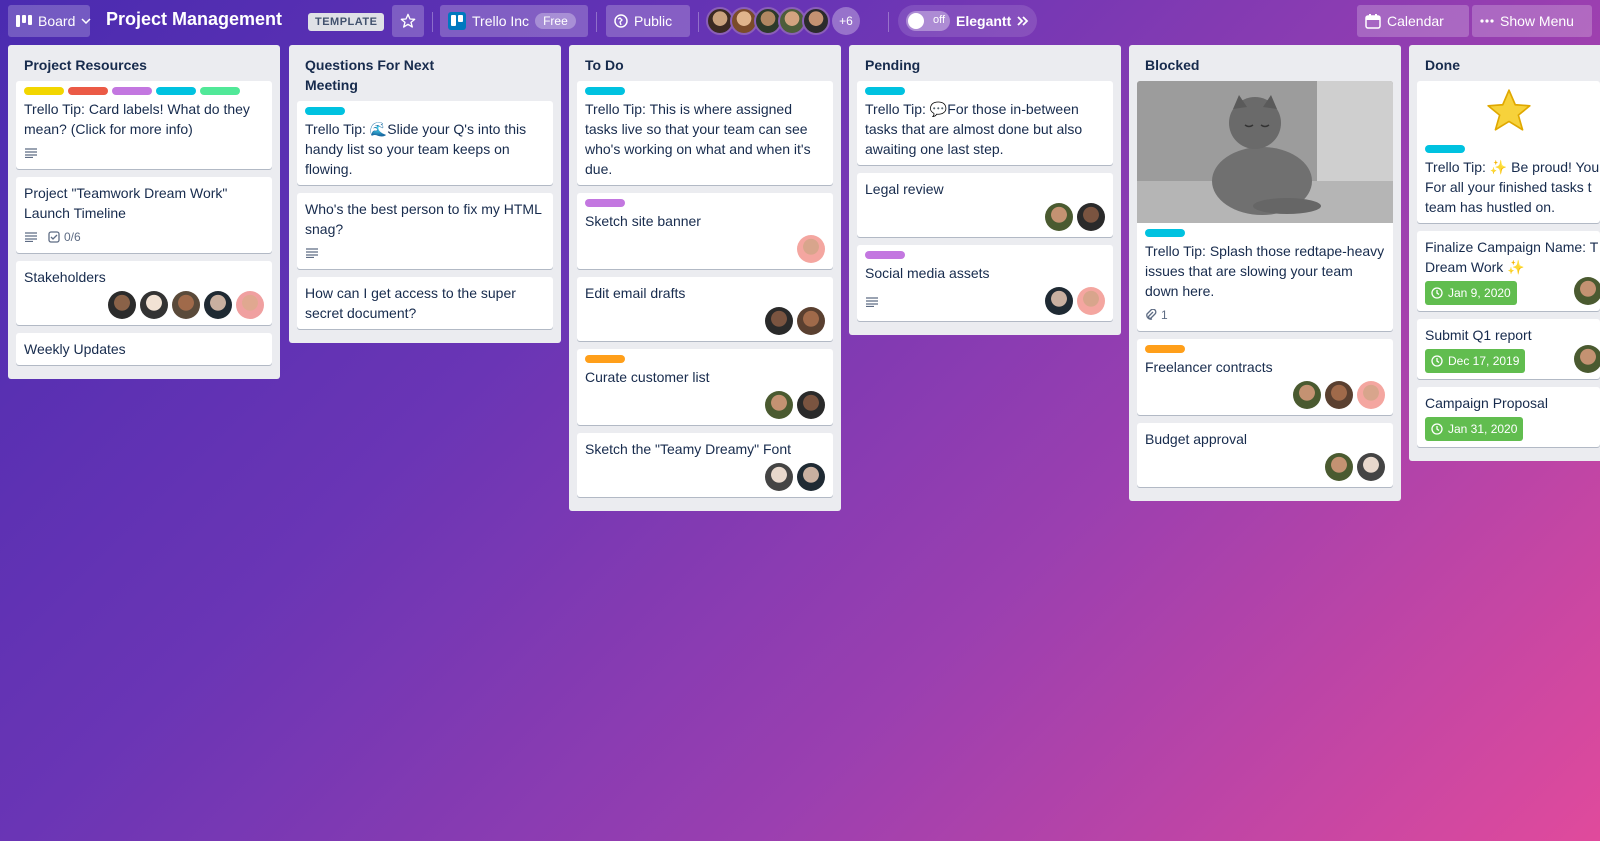 Image resolution: width=1600 pixels, height=841 pixels. Describe the element at coordinates (648, 21) in the screenshot. I see `visibility-button: Public` at that location.